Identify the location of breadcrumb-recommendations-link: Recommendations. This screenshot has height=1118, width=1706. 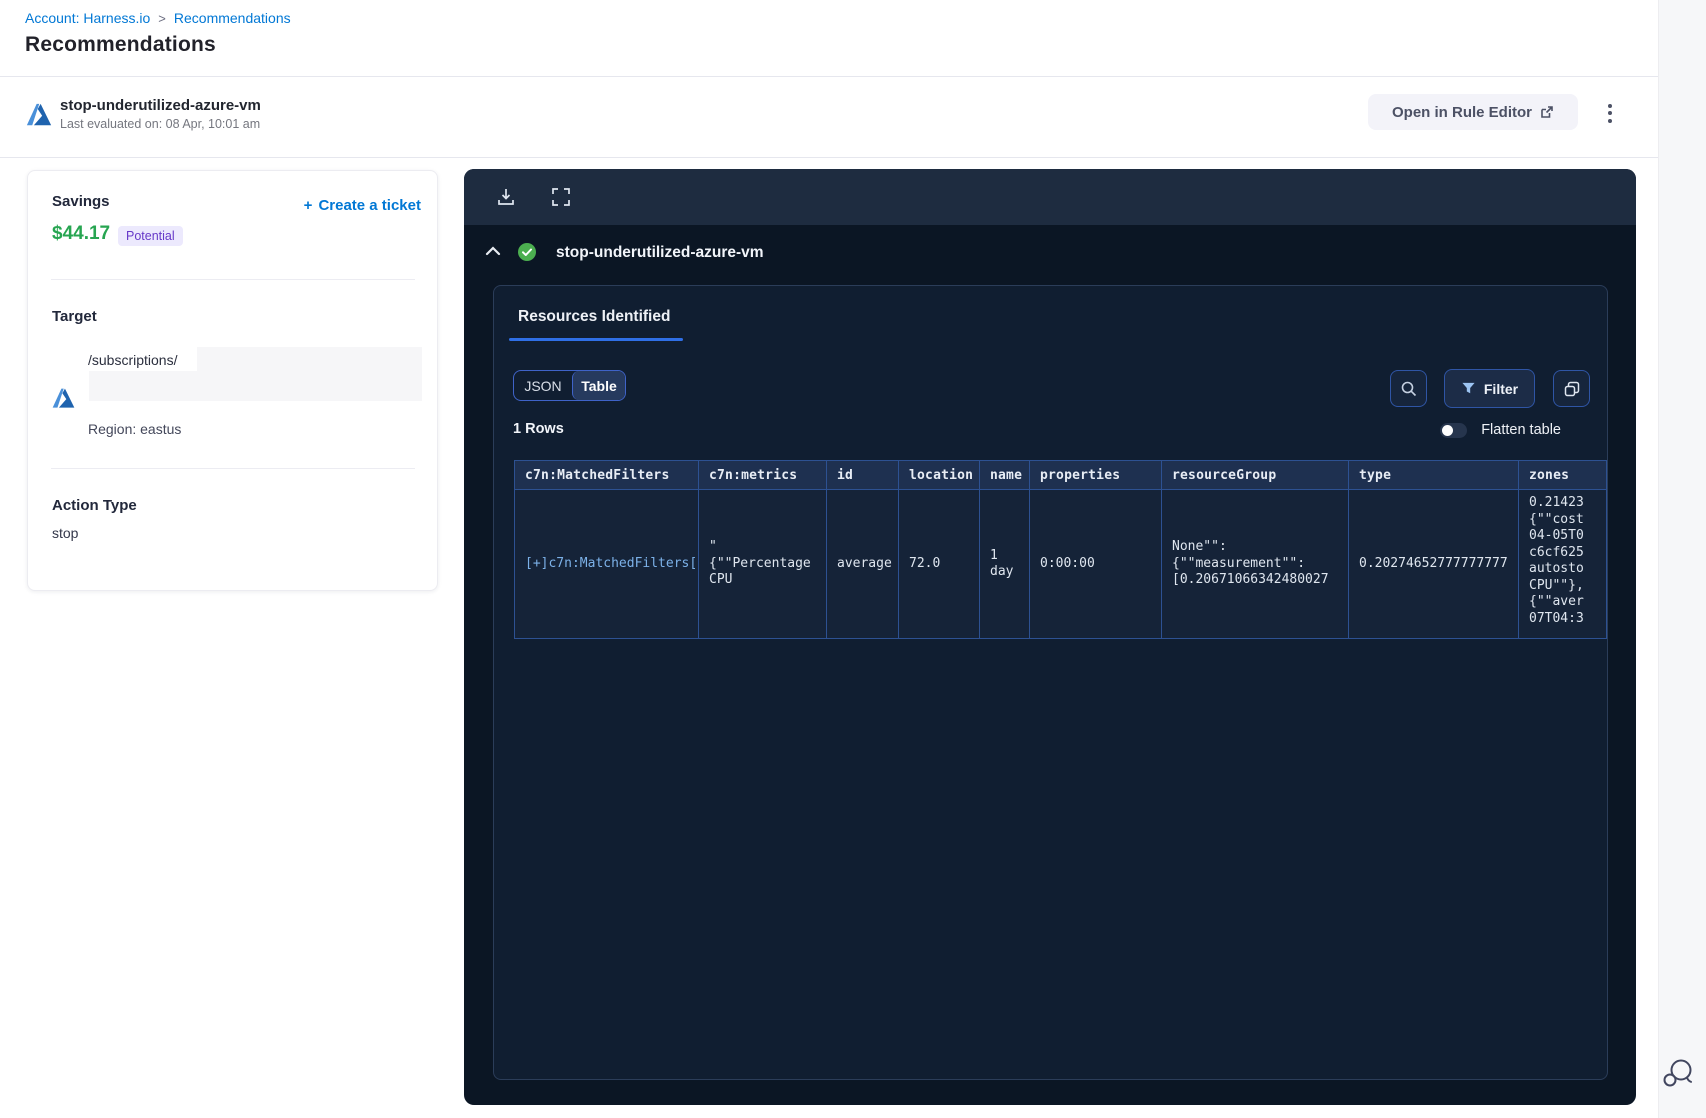
(232, 18).